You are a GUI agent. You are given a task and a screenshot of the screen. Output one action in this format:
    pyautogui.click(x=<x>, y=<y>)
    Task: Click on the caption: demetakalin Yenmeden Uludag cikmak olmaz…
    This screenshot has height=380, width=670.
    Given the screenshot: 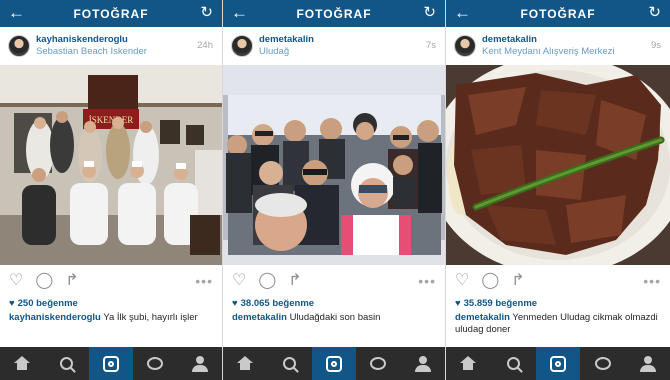 What is the action you would take?
    pyautogui.click(x=558, y=324)
    